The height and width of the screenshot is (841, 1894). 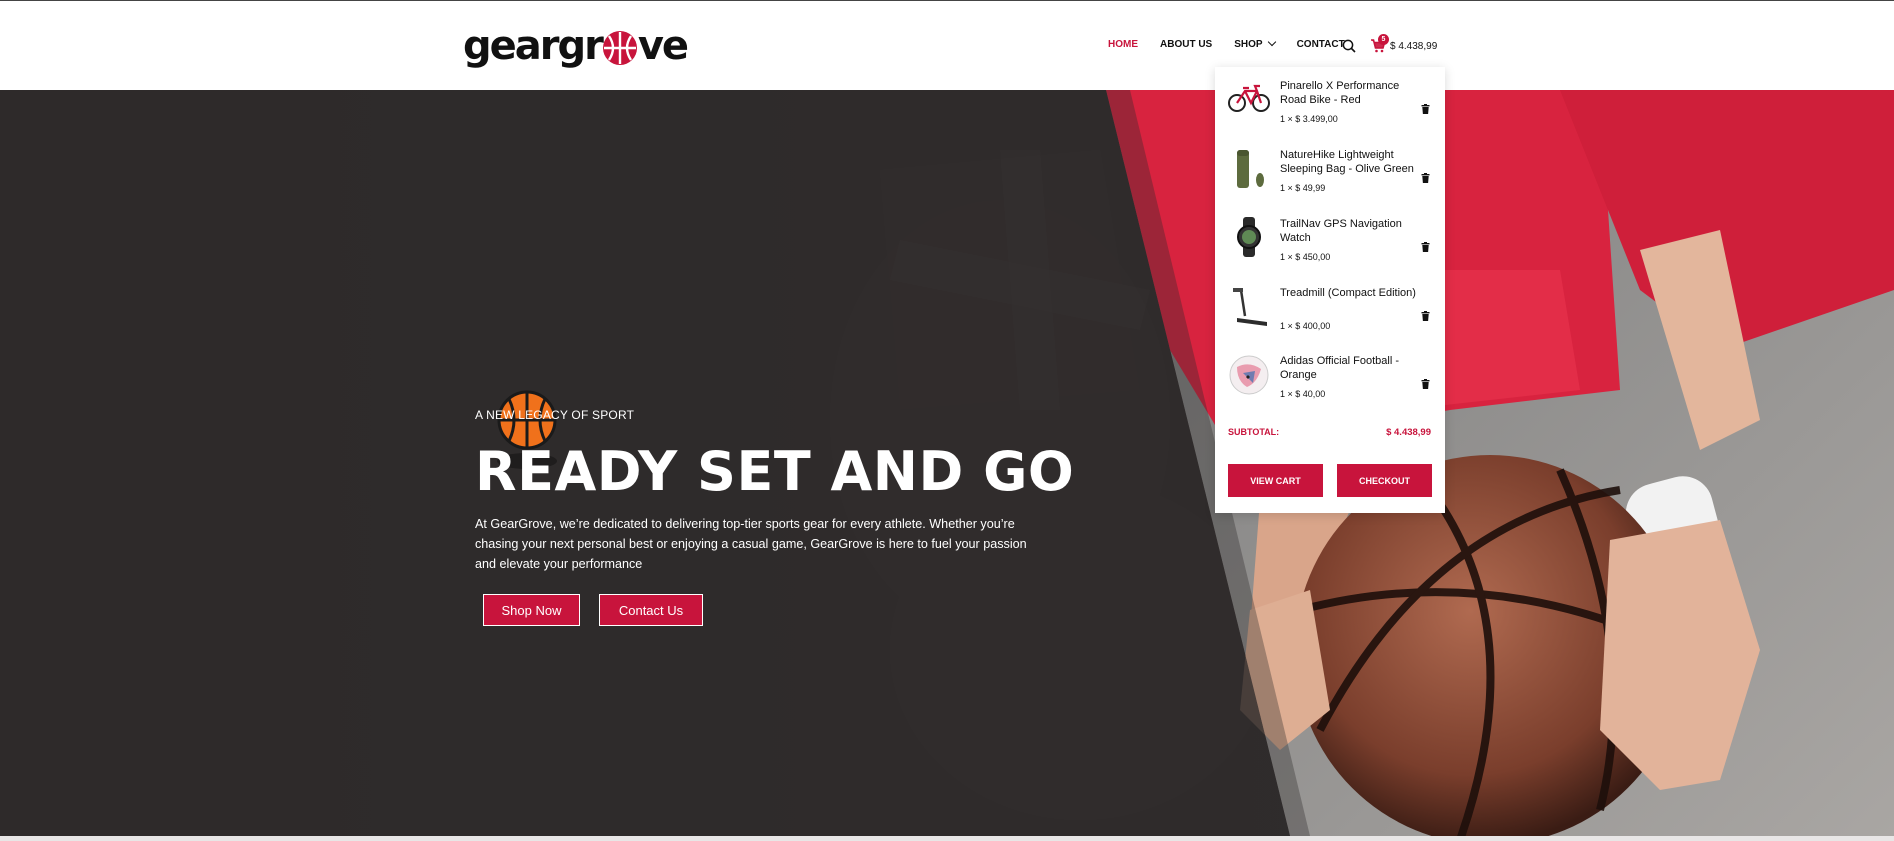 I want to click on nav-about: ABOUT US, so click(x=1186, y=44).